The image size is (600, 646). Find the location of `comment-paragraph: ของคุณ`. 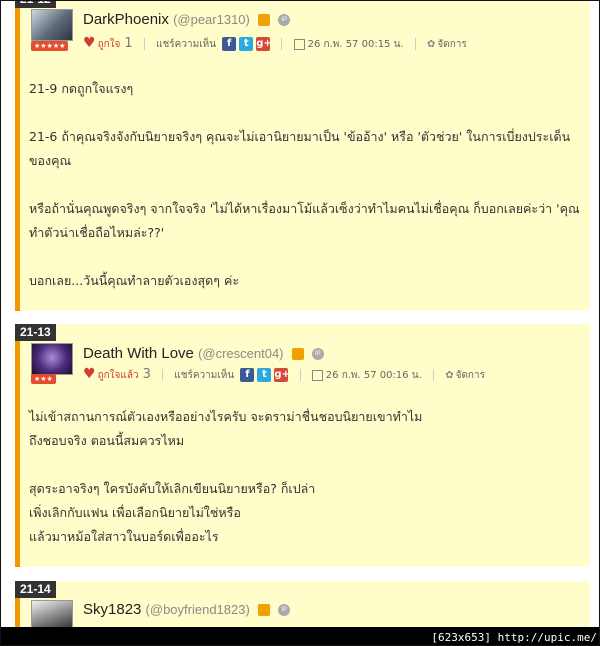

comment-paragraph: ของคุณ is located at coordinates (50, 160).